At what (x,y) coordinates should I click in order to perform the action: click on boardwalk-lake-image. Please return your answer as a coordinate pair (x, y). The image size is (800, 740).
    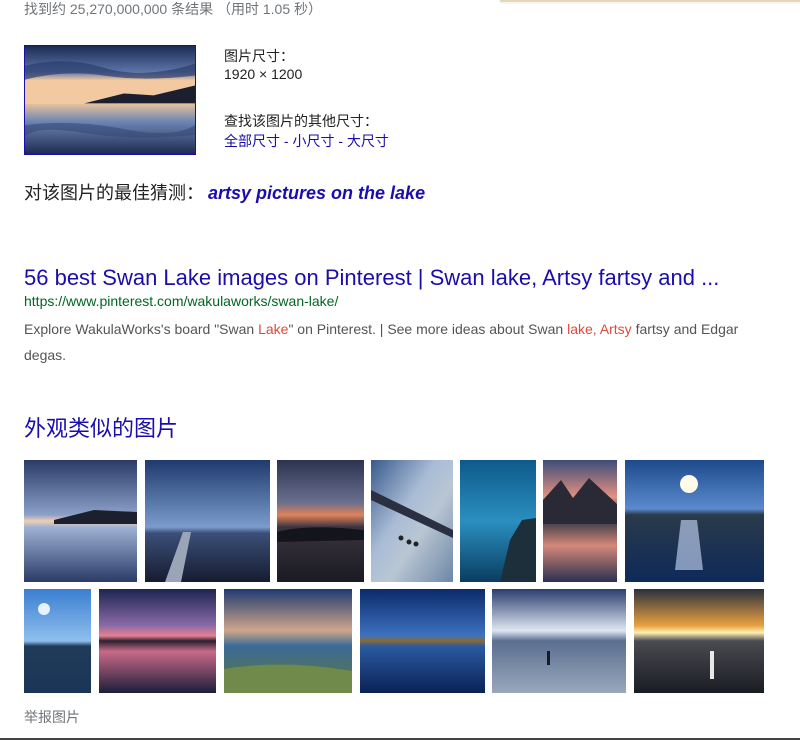
    Looking at the image, I should click on (207, 521).